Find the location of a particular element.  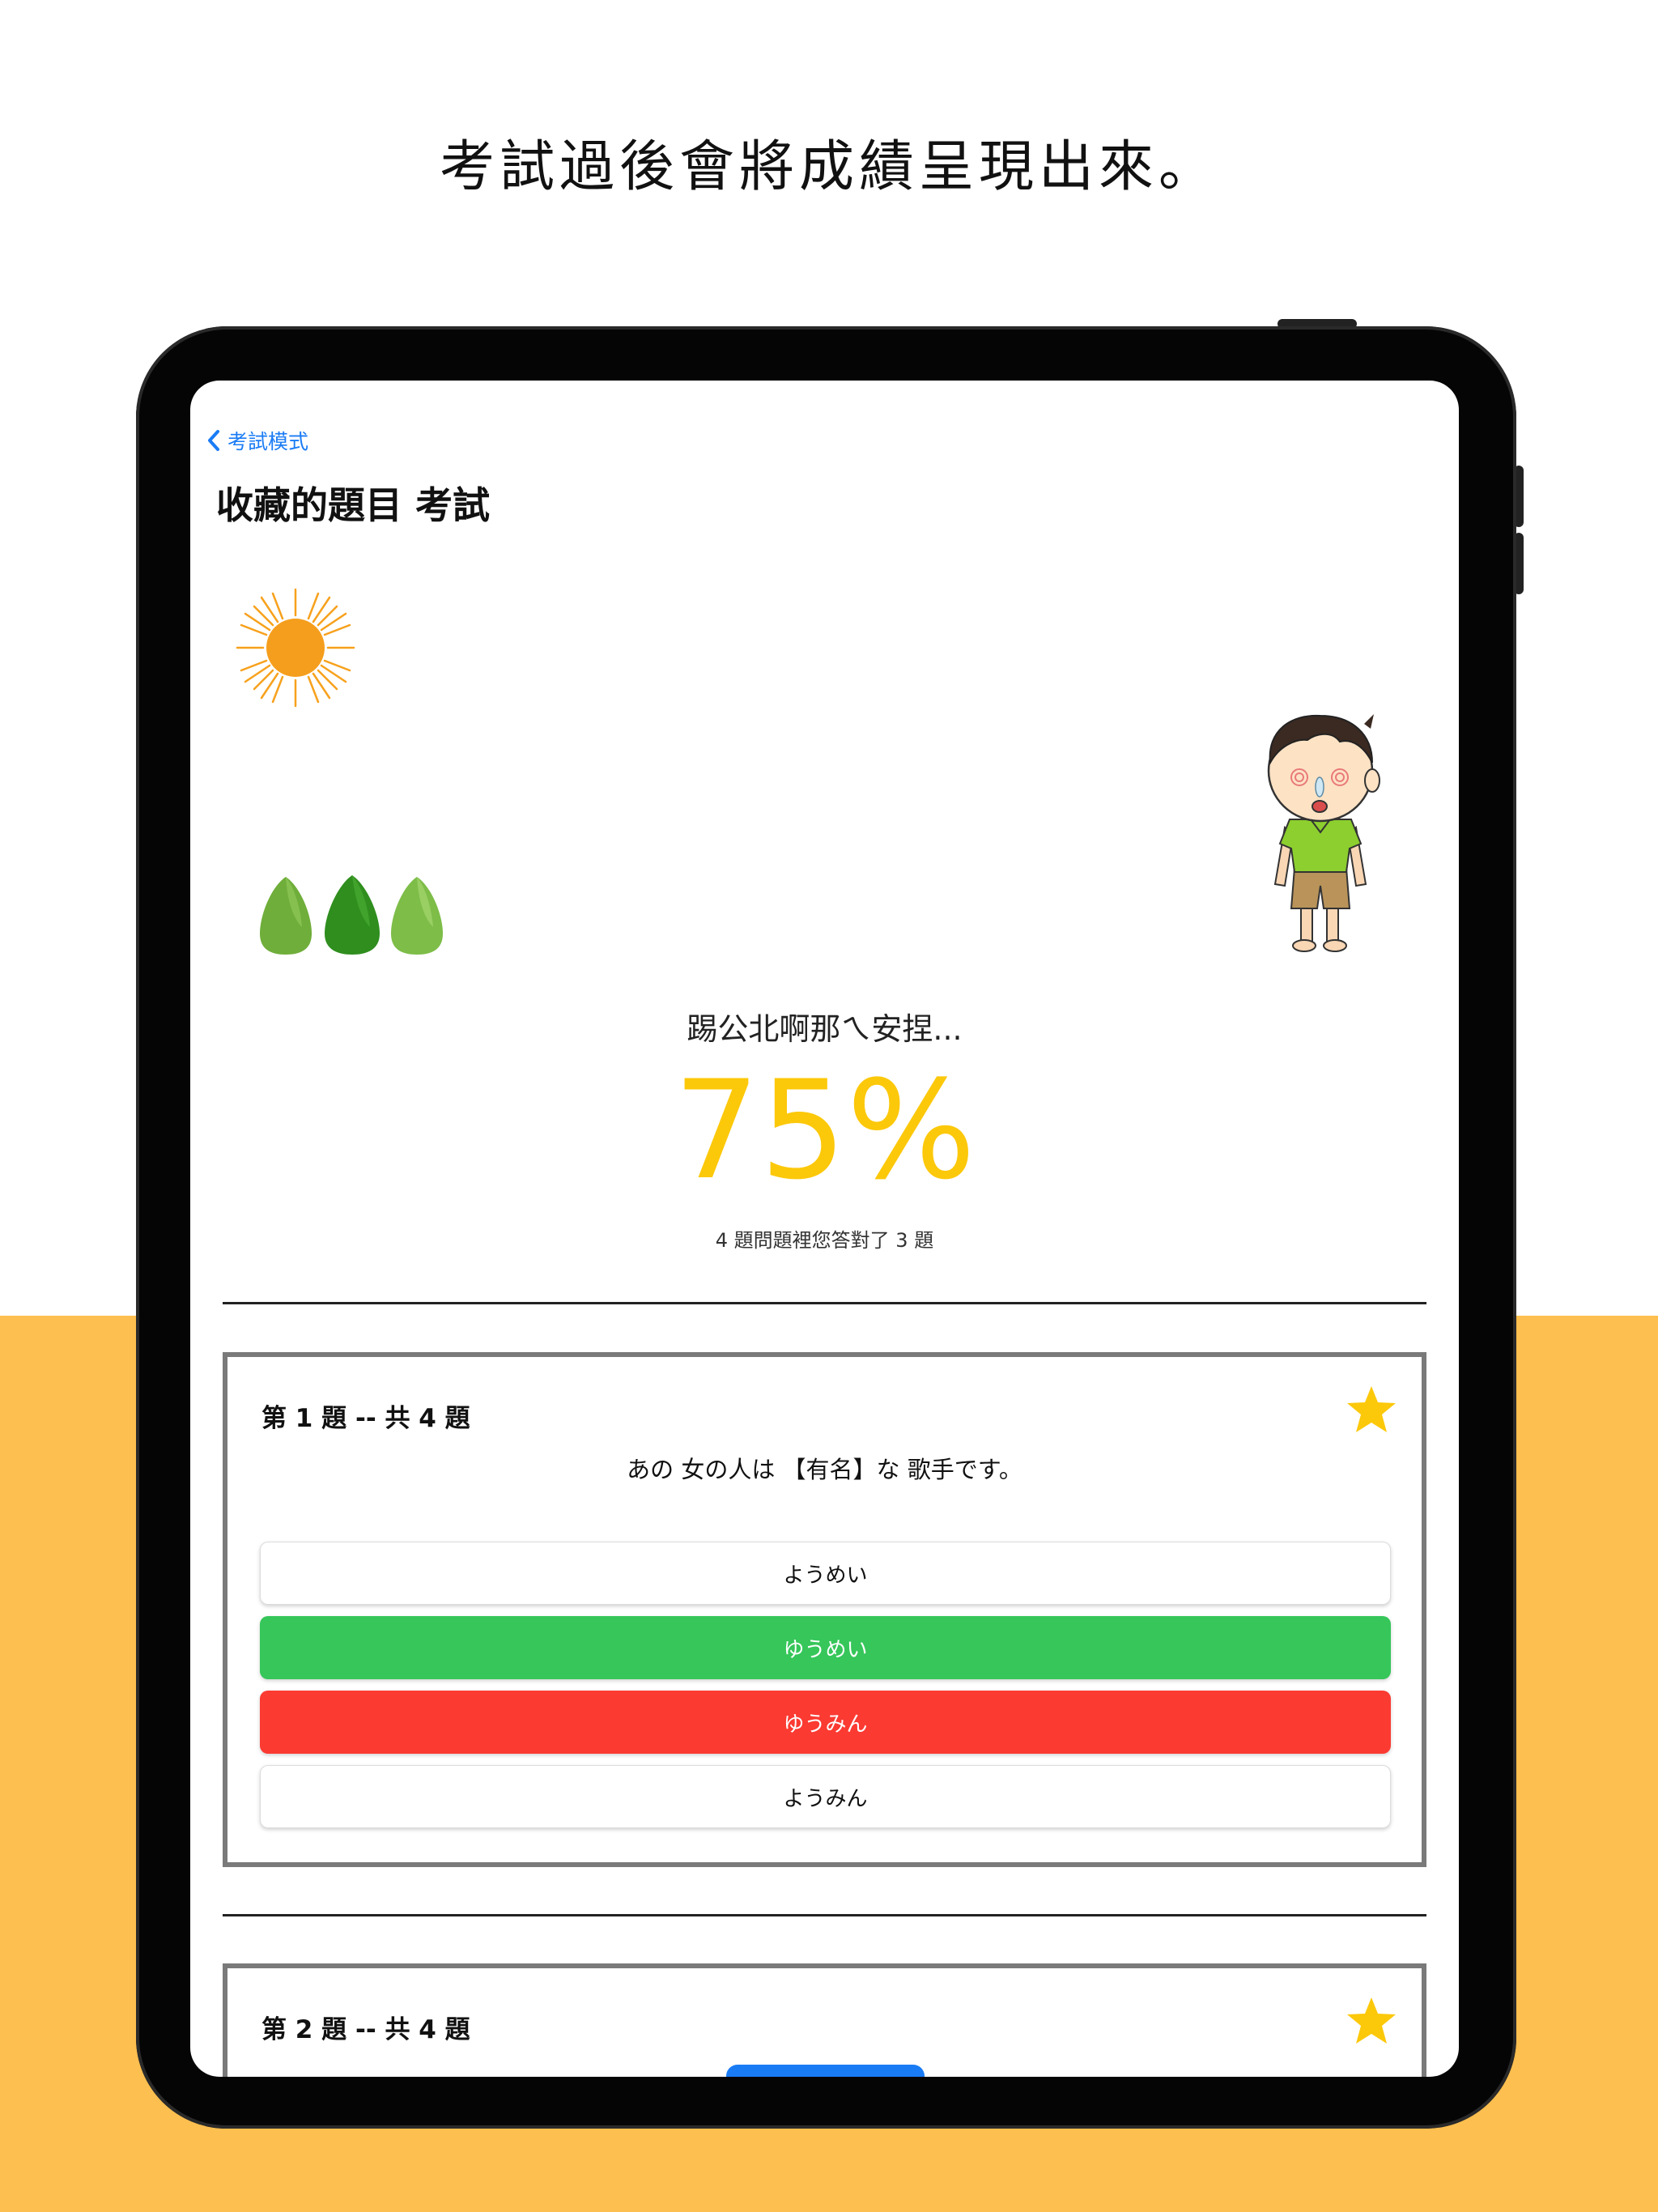

score-percent: 75% is located at coordinates (824, 1130).